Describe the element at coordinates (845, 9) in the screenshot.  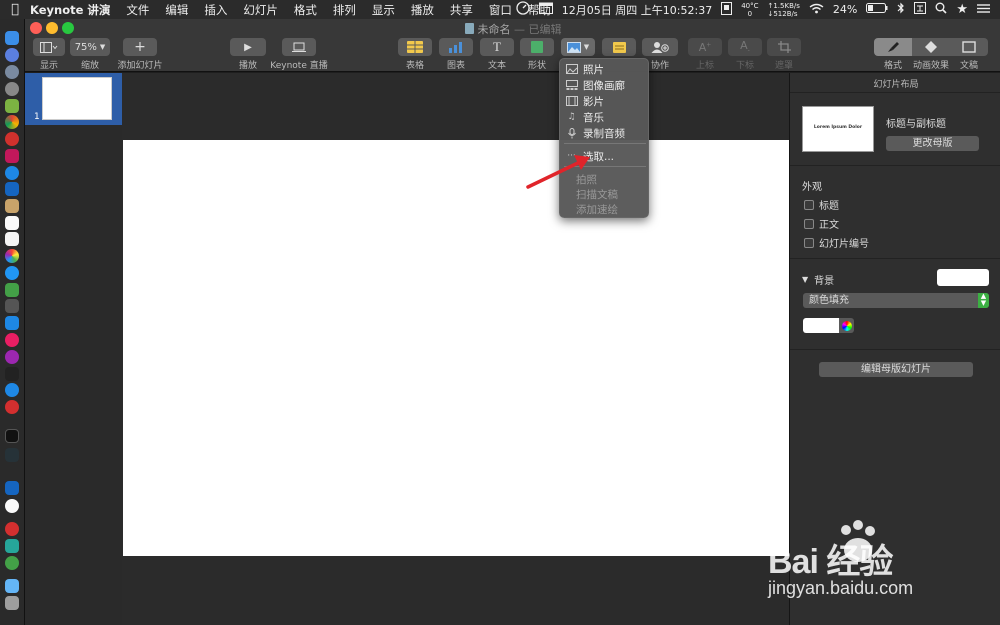
I see `battery-percent: 24%` at that location.